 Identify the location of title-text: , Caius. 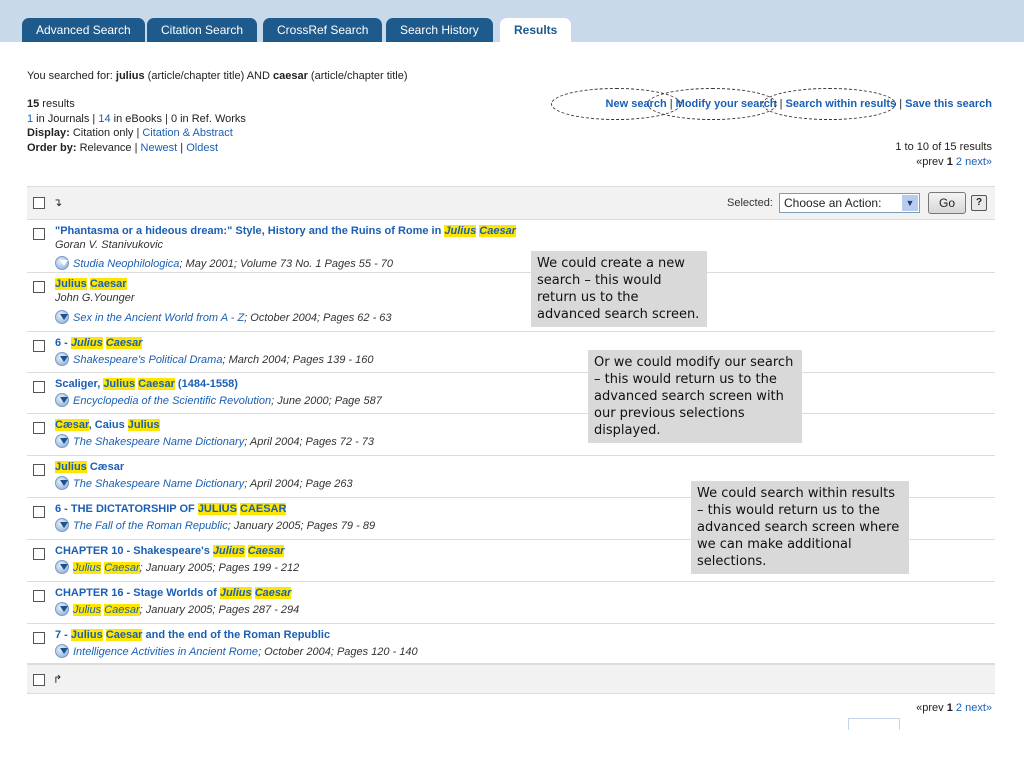
(108, 425).